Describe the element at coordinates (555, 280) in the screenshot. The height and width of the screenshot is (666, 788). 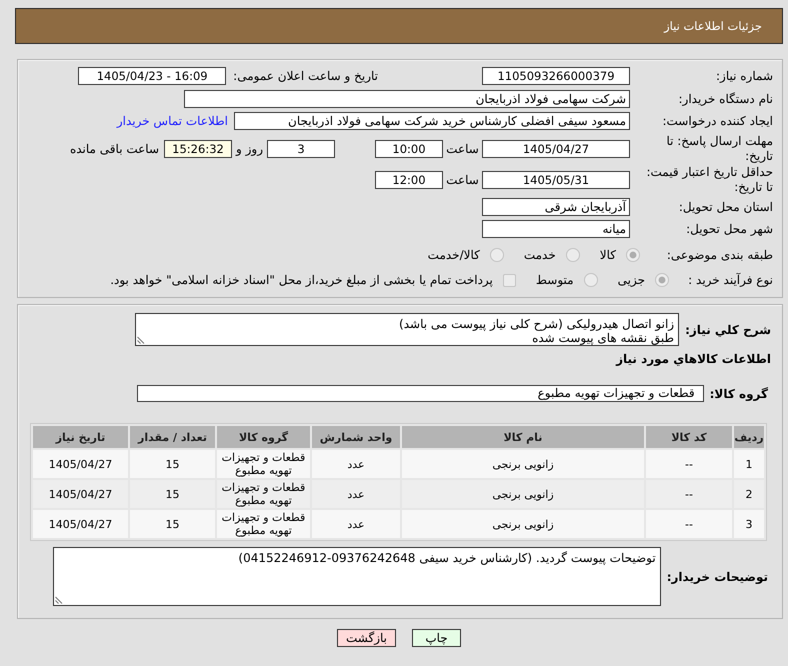
I see `radio-label: متوسط` at that location.